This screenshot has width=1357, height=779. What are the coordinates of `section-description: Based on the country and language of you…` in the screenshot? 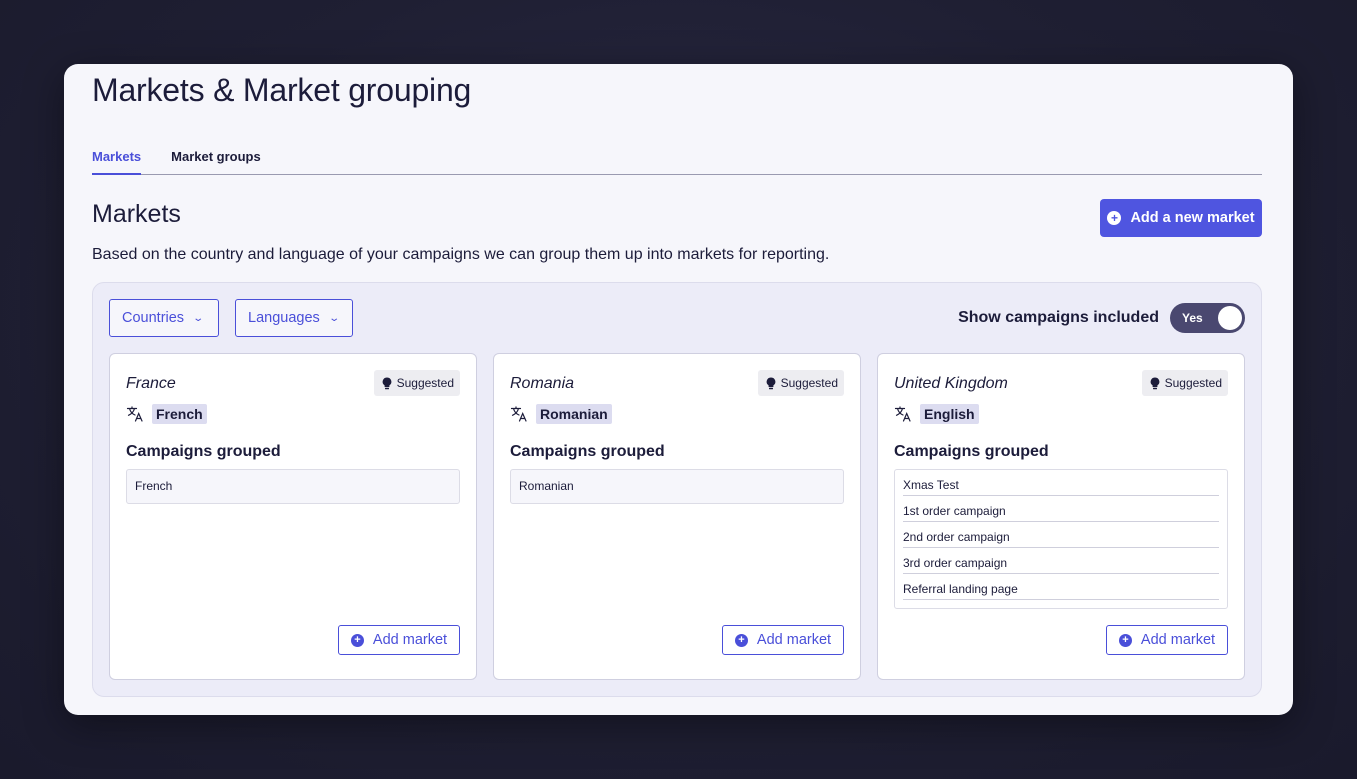 It's located at (461, 254).